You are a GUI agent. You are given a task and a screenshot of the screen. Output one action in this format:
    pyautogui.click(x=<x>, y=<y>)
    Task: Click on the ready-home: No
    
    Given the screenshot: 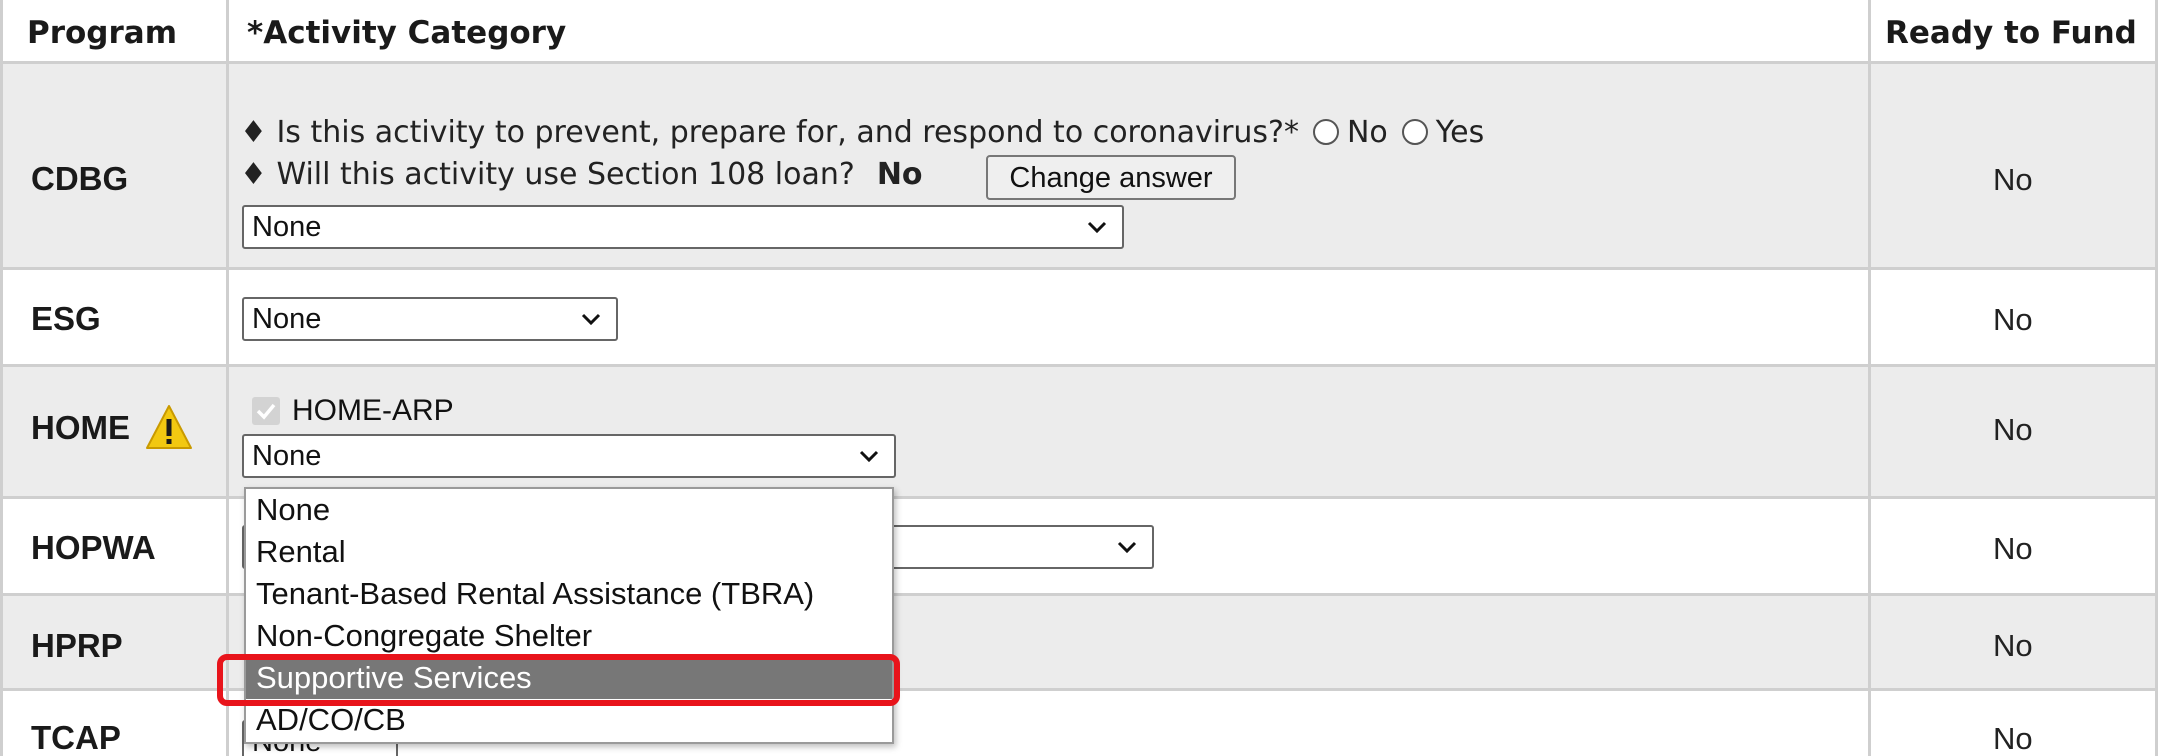 What is the action you would take?
    pyautogui.click(x=2013, y=429)
    